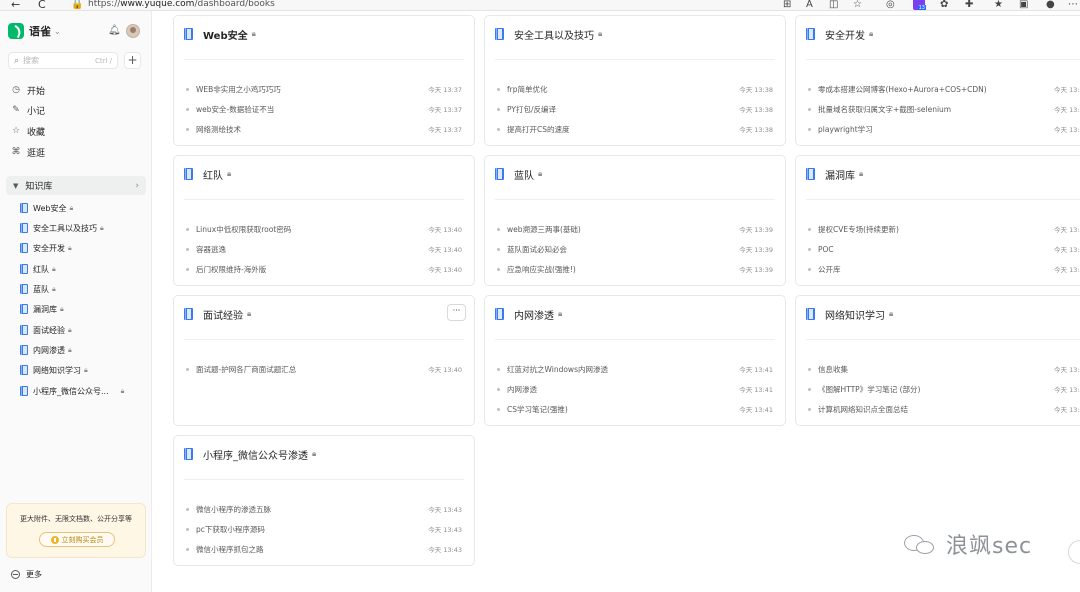 This screenshot has height=592, width=1080. I want to click on doc-item: pc下获取小程序源码 今天 13:43, so click(324, 529).